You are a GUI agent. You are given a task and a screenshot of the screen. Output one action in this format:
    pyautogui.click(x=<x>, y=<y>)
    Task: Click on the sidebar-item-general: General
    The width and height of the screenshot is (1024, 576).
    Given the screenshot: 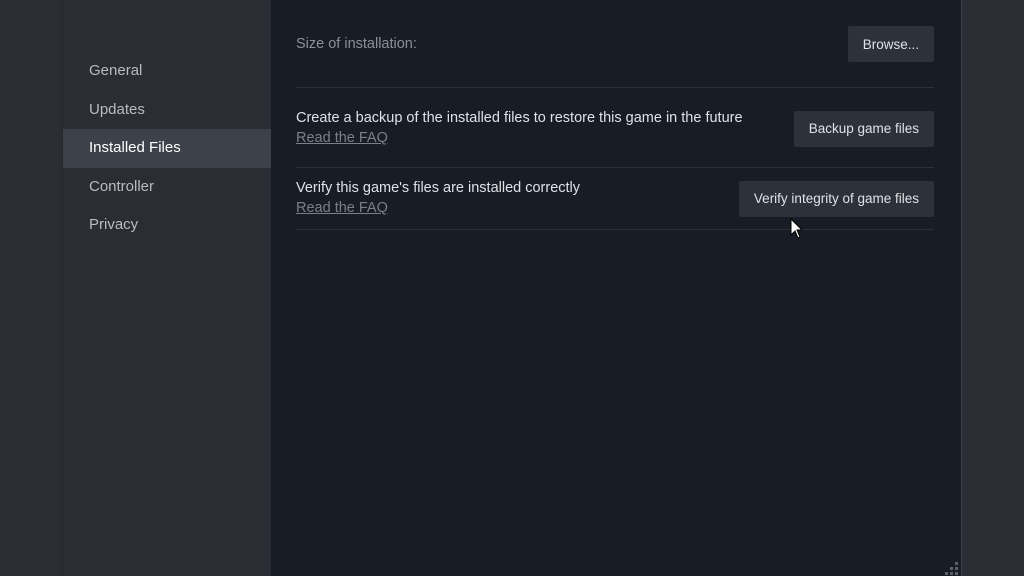 What is the action you would take?
    pyautogui.click(x=167, y=71)
    